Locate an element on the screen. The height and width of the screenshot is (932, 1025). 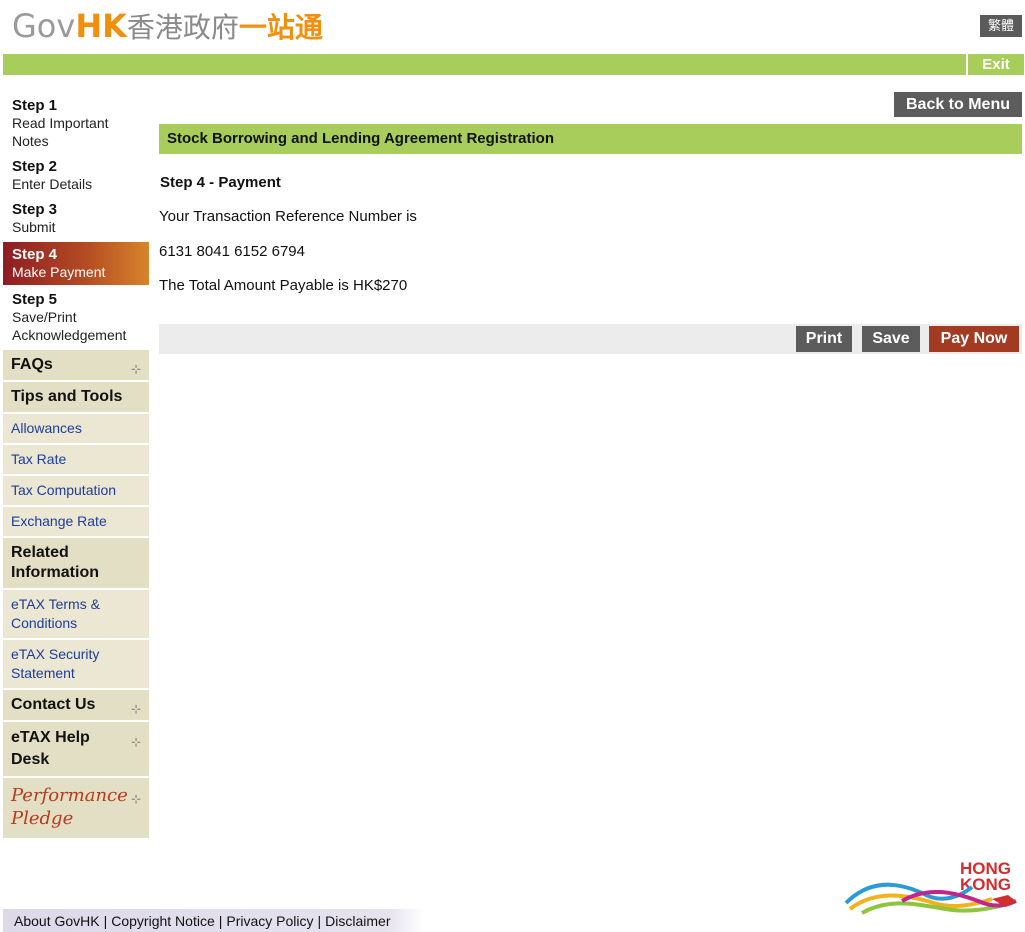
hong-kong-brand-logo: HONG KONG is located at coordinates (930, 887).